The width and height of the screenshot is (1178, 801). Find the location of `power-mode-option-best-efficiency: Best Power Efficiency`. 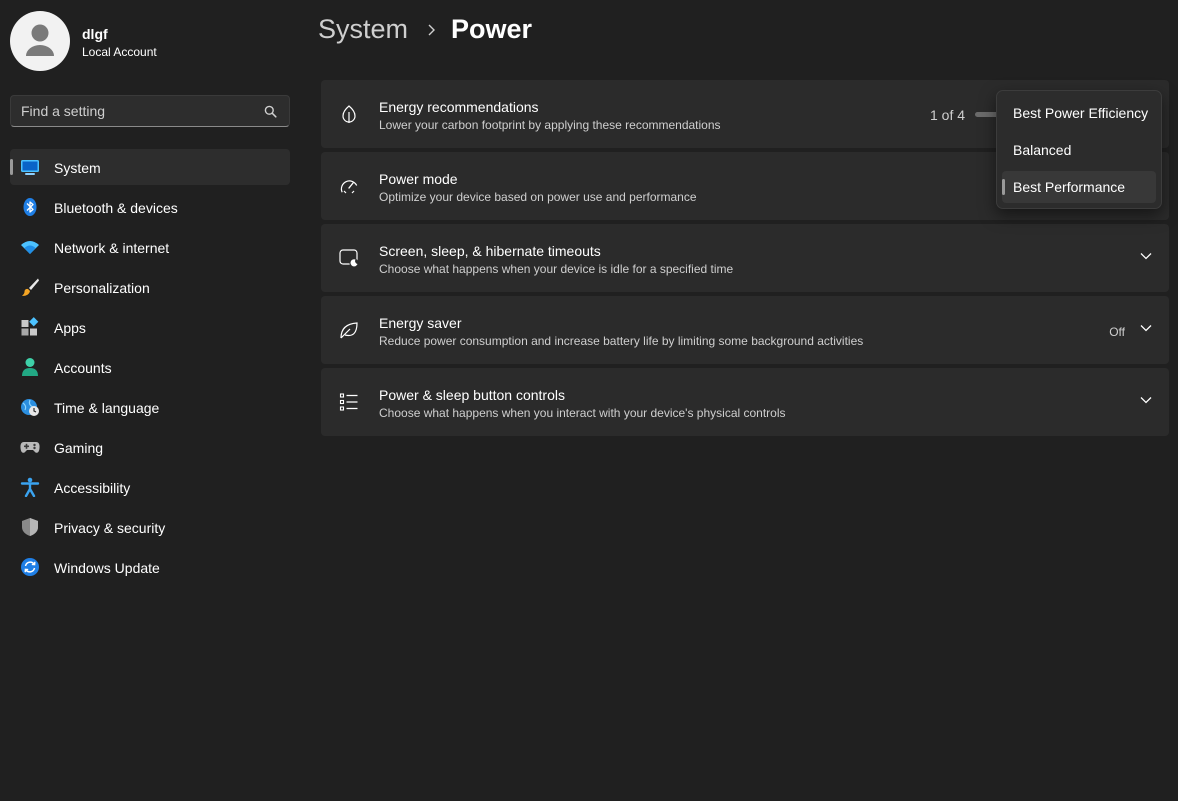

power-mode-option-best-efficiency: Best Power Efficiency is located at coordinates (1079, 113).